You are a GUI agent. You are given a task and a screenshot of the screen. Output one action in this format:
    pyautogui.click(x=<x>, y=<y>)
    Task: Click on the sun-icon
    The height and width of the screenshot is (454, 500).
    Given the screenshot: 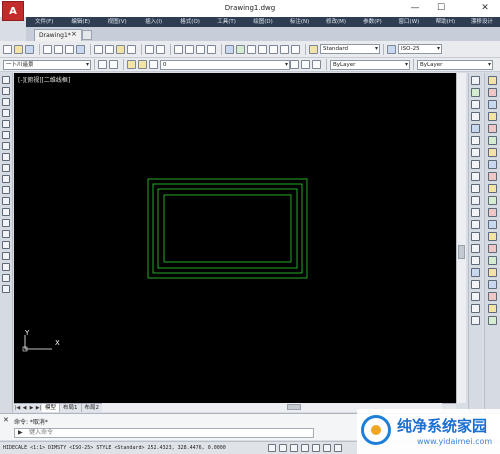 What is the action you would take?
    pyautogui.click(x=142, y=64)
    